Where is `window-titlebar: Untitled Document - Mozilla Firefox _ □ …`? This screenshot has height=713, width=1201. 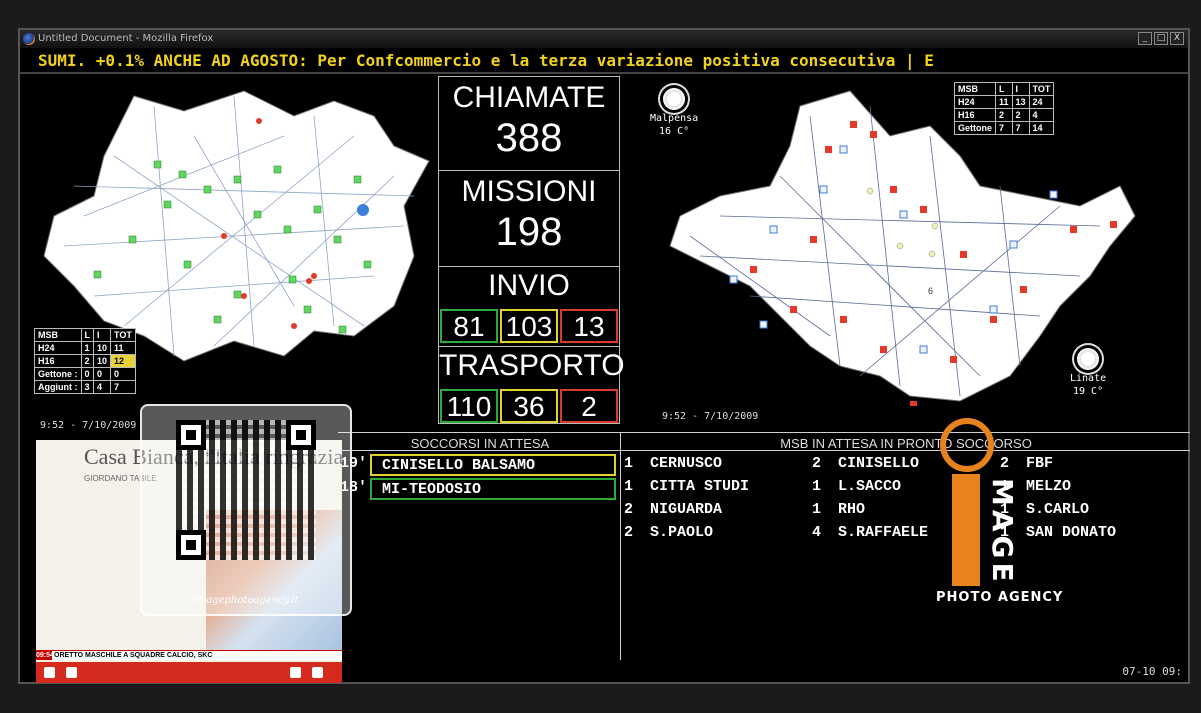
window-titlebar: Untitled Document - Mozilla Firefox _ □ … is located at coordinates (604, 39).